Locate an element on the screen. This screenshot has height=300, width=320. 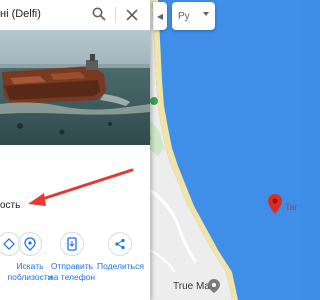
annotation-arrow is located at coordinates (81, 187).